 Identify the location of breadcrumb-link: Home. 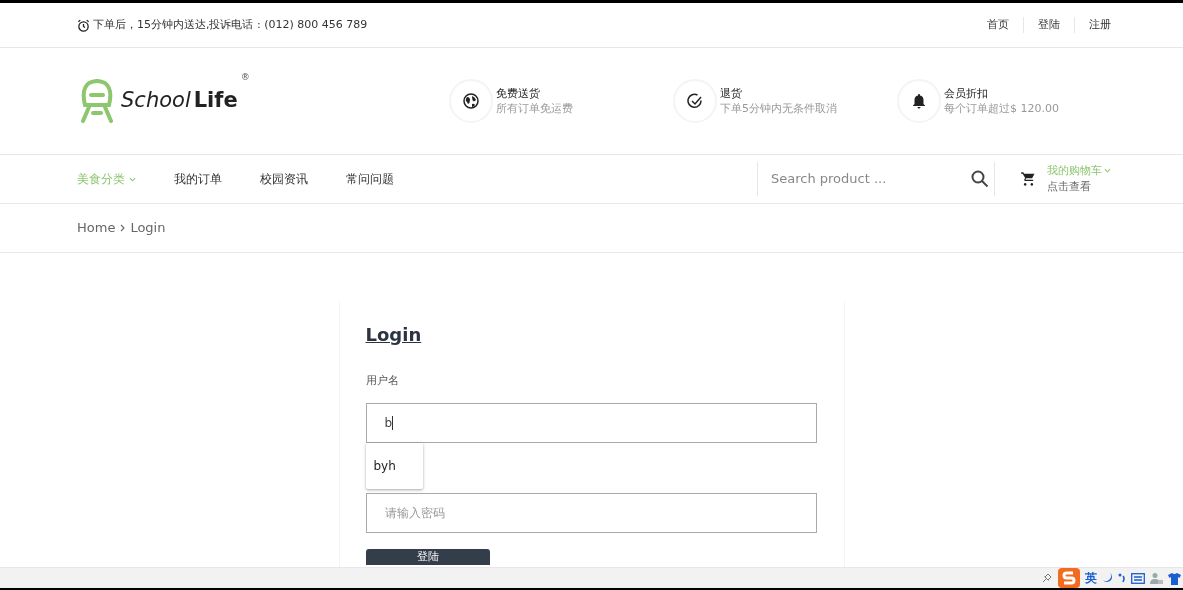
(96, 228).